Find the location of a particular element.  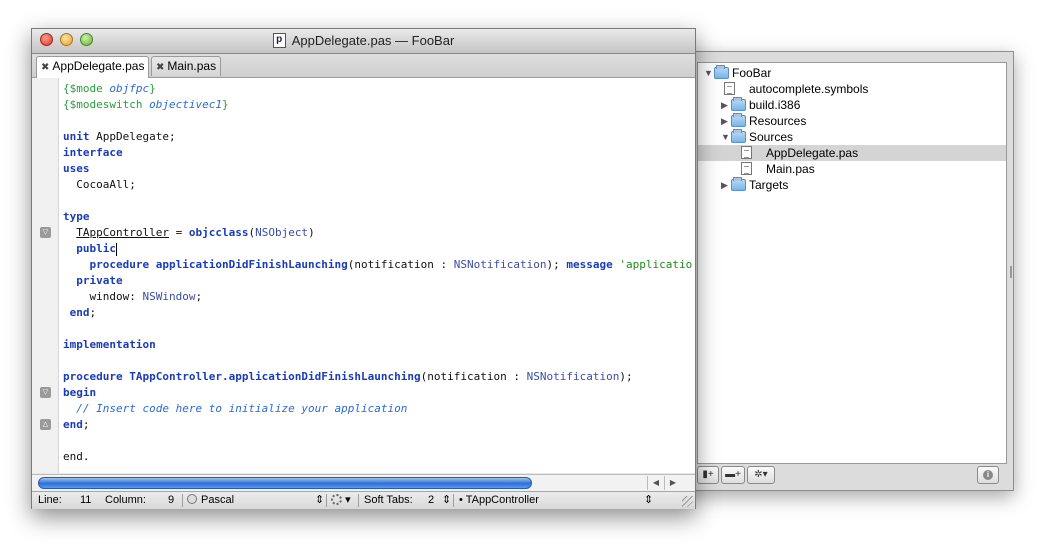

symbol-popup: • TAppController is located at coordinates (499, 500).